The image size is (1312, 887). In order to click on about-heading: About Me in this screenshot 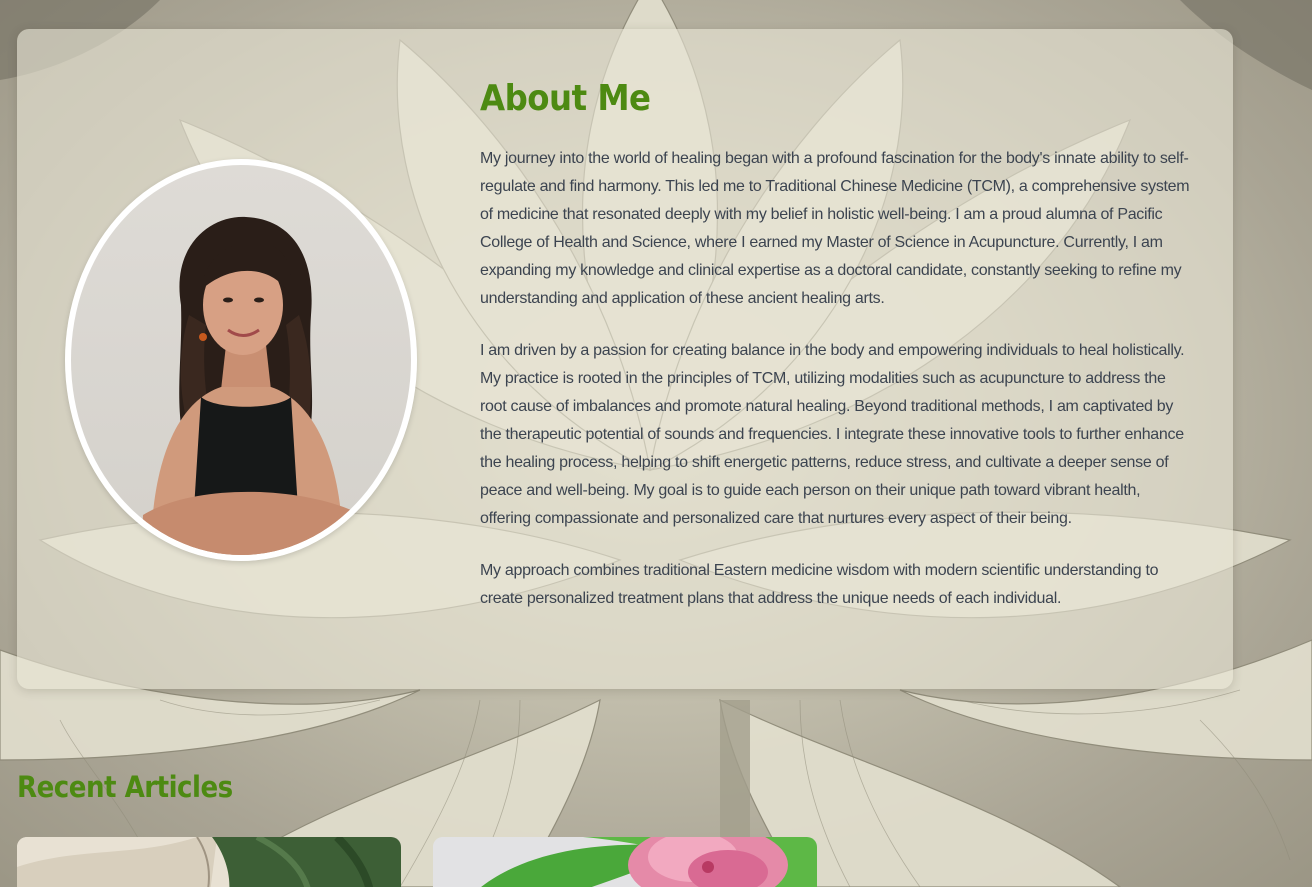, I will do `click(565, 98)`.